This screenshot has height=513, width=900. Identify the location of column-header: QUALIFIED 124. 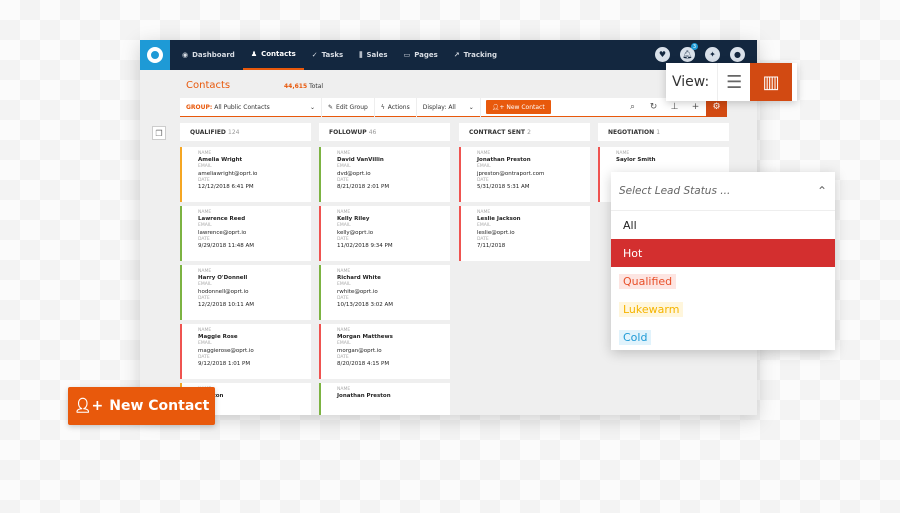
(245, 132).